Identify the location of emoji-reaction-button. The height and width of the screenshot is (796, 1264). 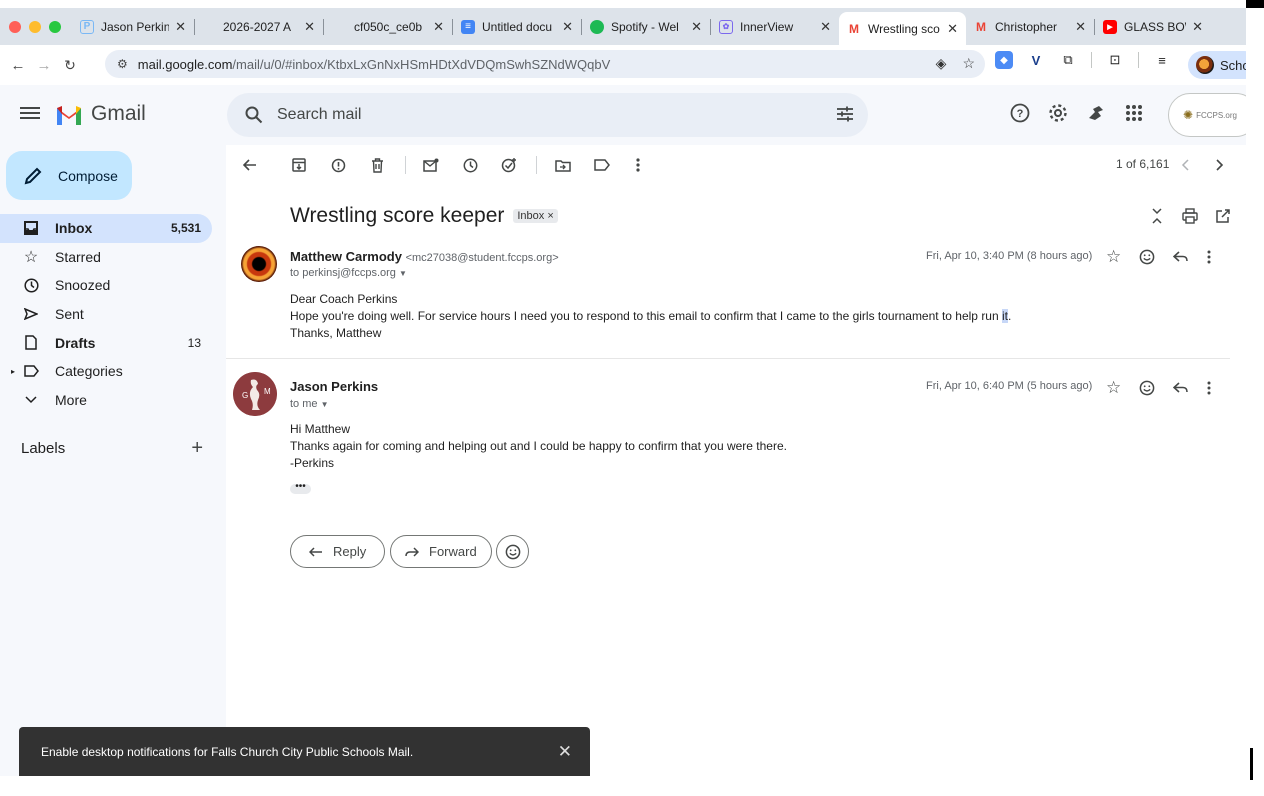
(512, 551).